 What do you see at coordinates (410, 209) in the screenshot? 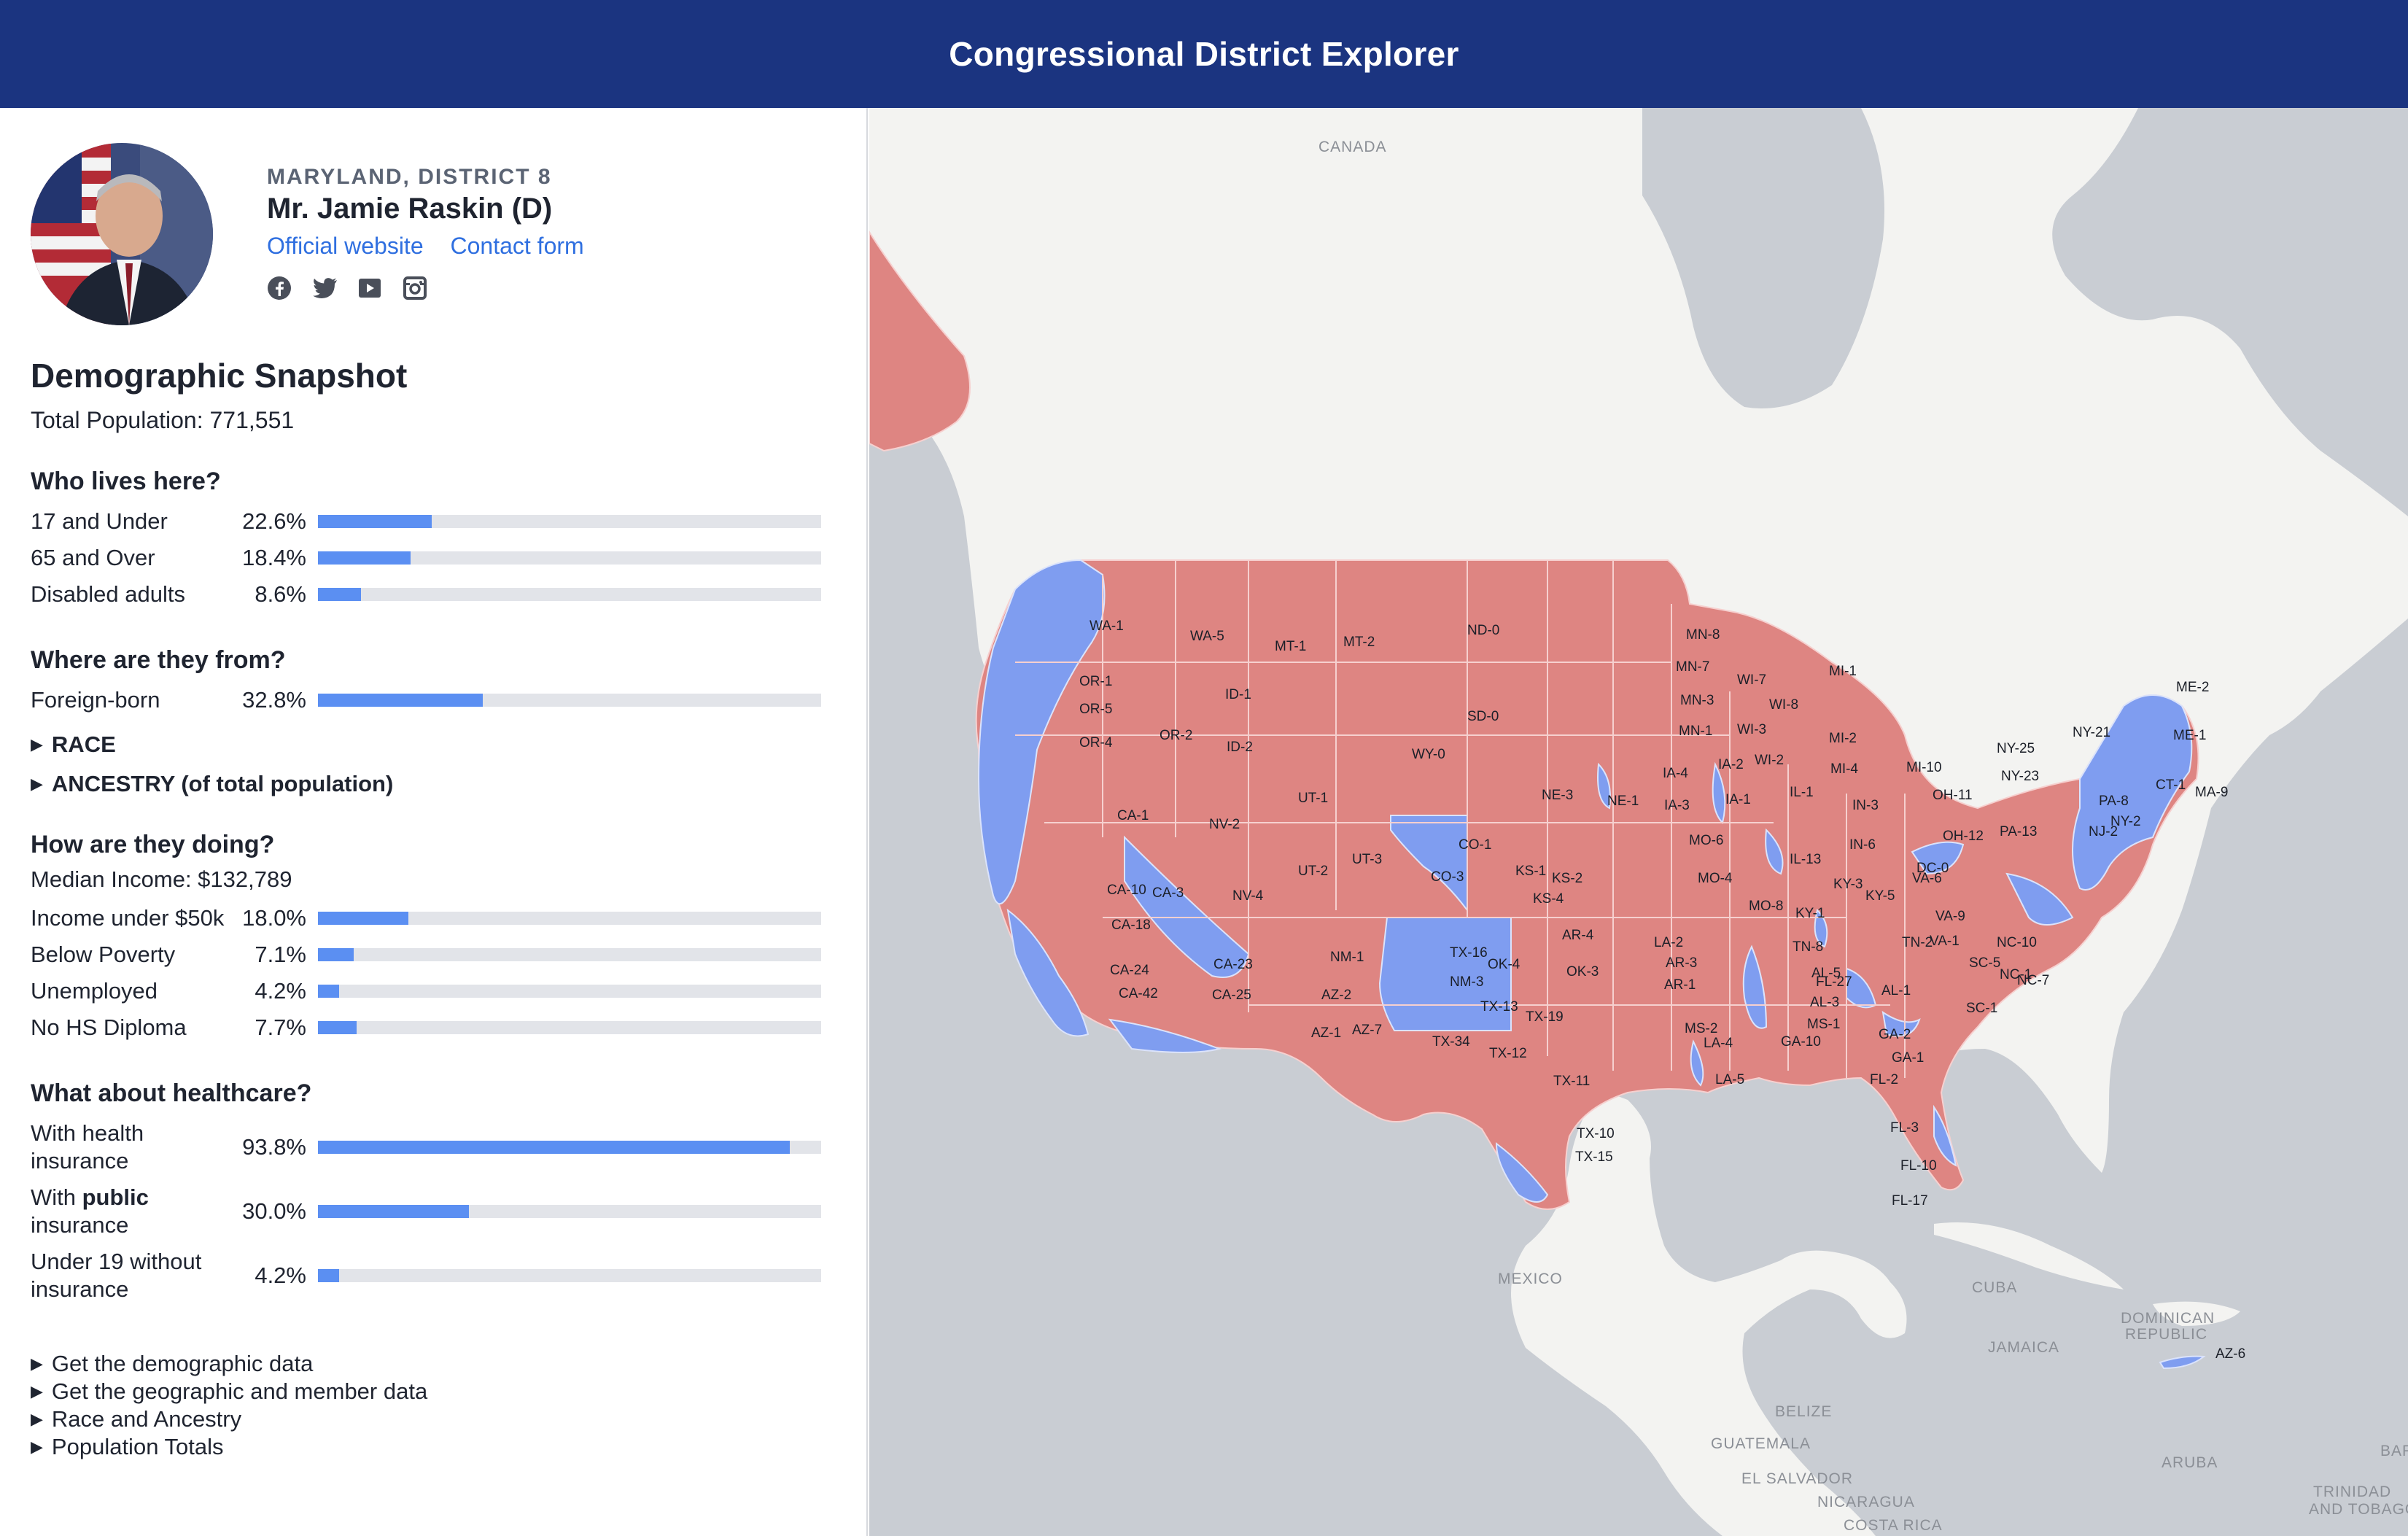
I see `member-name: Mr. Jamie Raskin (D)` at bounding box center [410, 209].